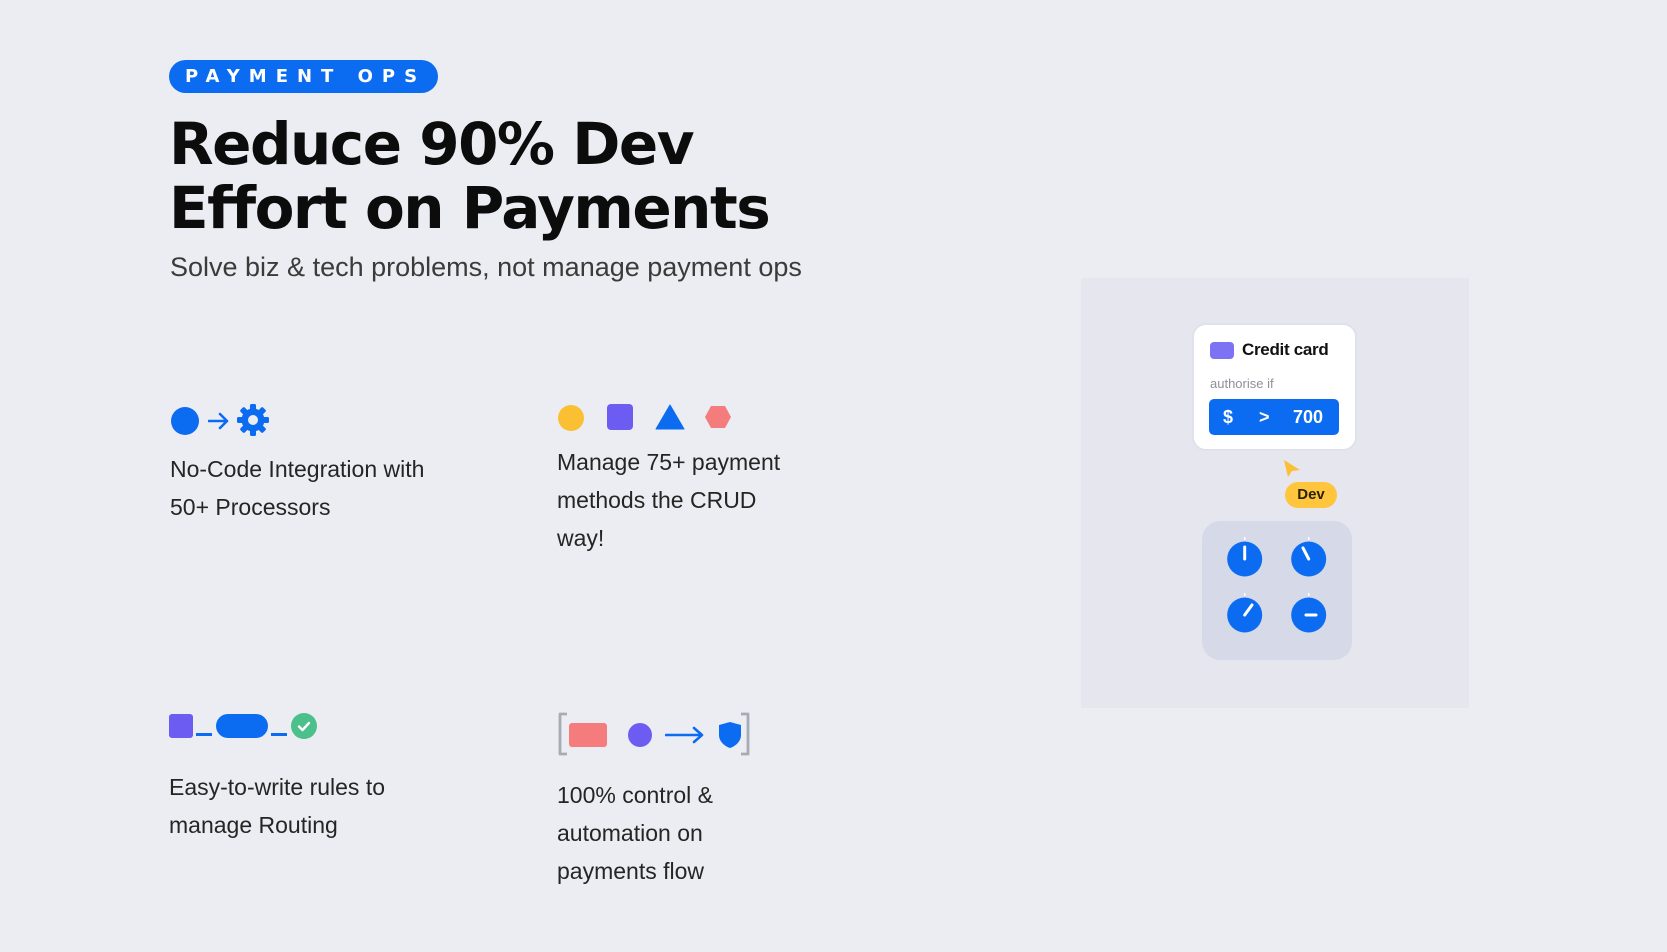  Describe the element at coordinates (304, 76) in the screenshot. I see `section-badge: PAYMENT OPS` at that location.